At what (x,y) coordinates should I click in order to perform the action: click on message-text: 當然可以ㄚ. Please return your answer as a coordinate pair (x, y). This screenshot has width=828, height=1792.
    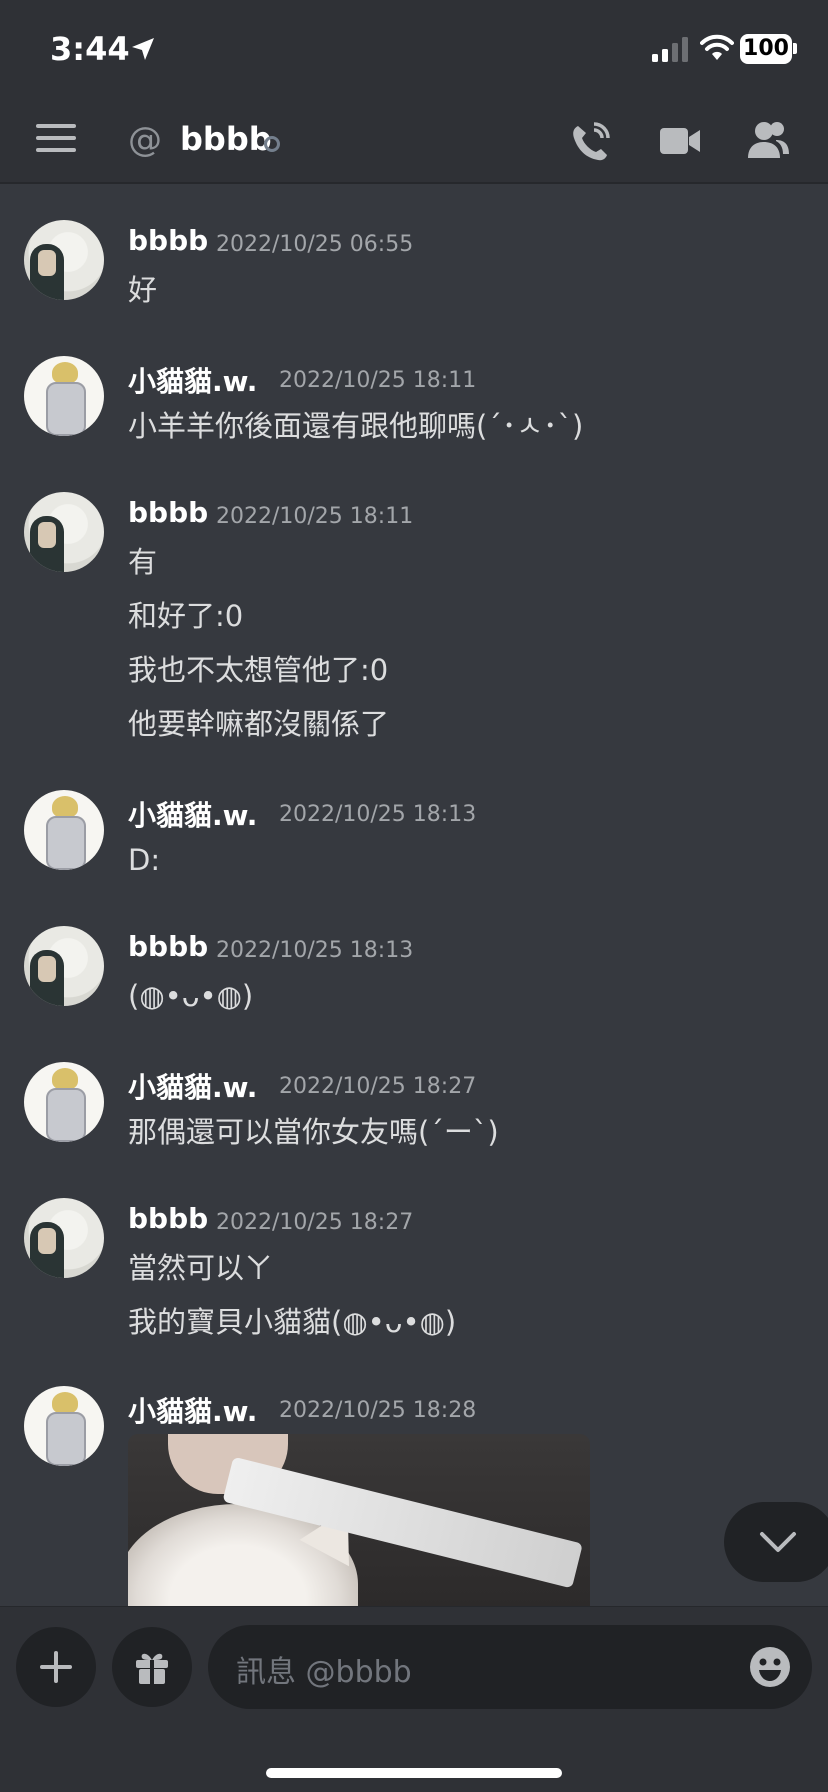
    Looking at the image, I should click on (292, 1277).